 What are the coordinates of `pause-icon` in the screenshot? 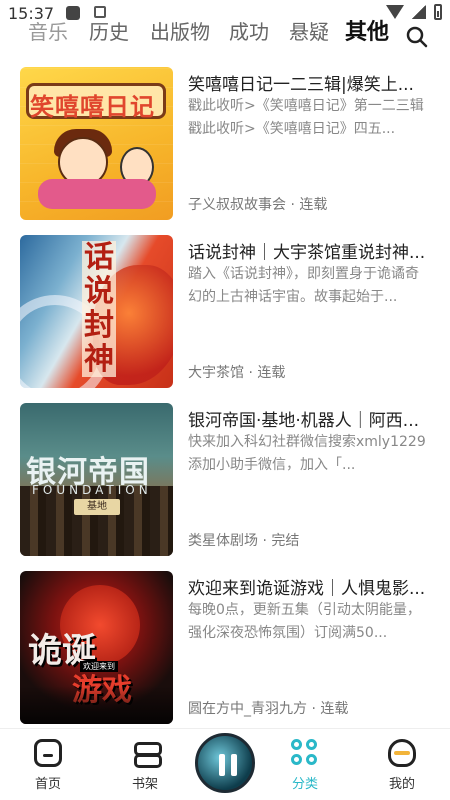 It's located at (228, 765).